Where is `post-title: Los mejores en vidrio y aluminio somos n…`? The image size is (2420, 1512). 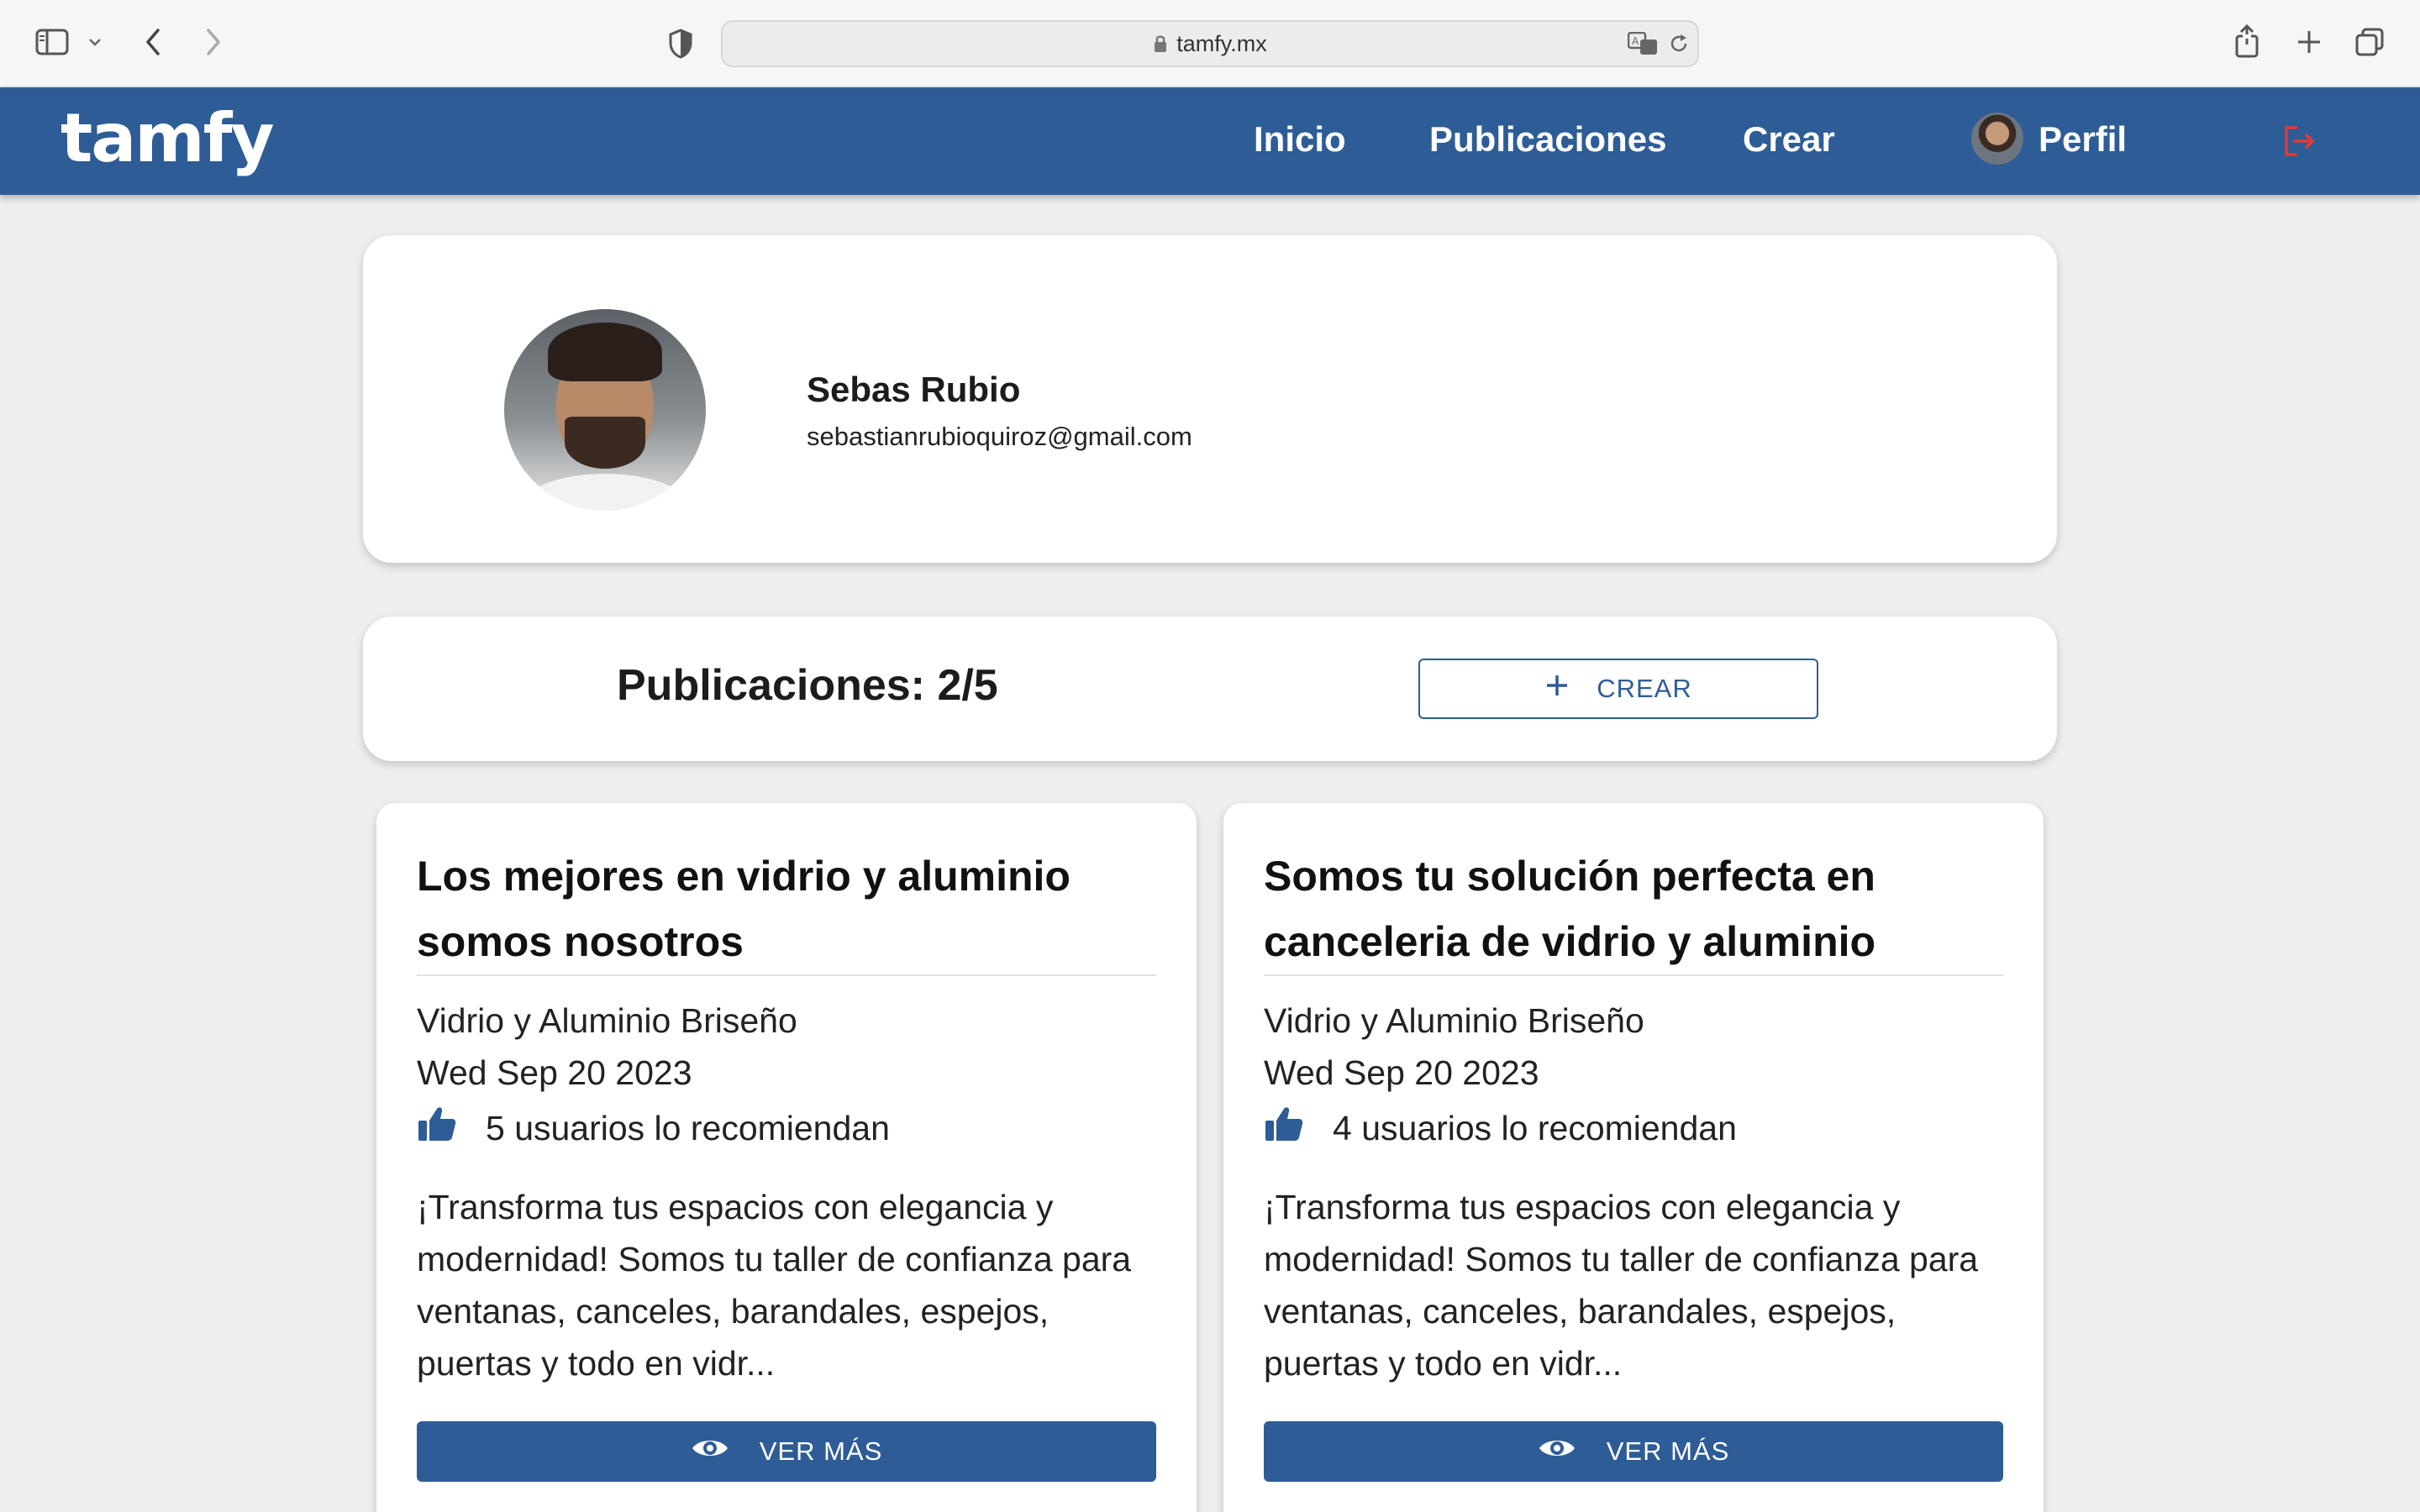 post-title: Los mejores en vidrio y aluminio somos n… is located at coordinates (744, 909).